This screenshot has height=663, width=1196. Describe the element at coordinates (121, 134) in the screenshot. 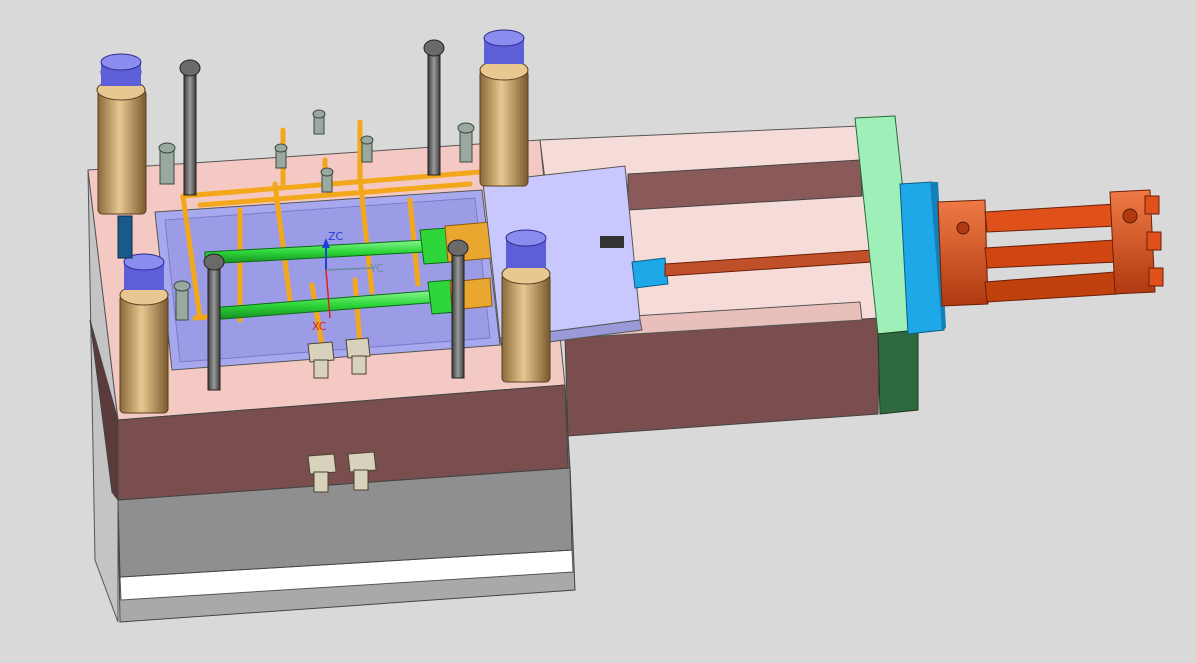

I see `leader-bushing-front-left` at that location.